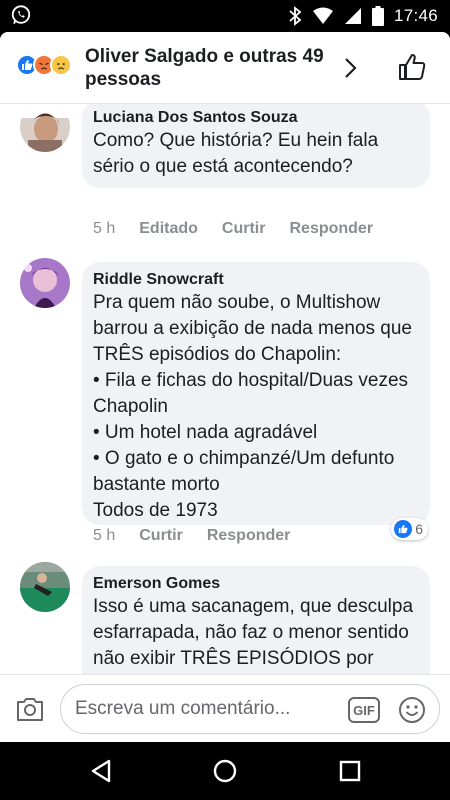  I want to click on comment-author: Luciana Dos Santos Souza, so click(255, 118).